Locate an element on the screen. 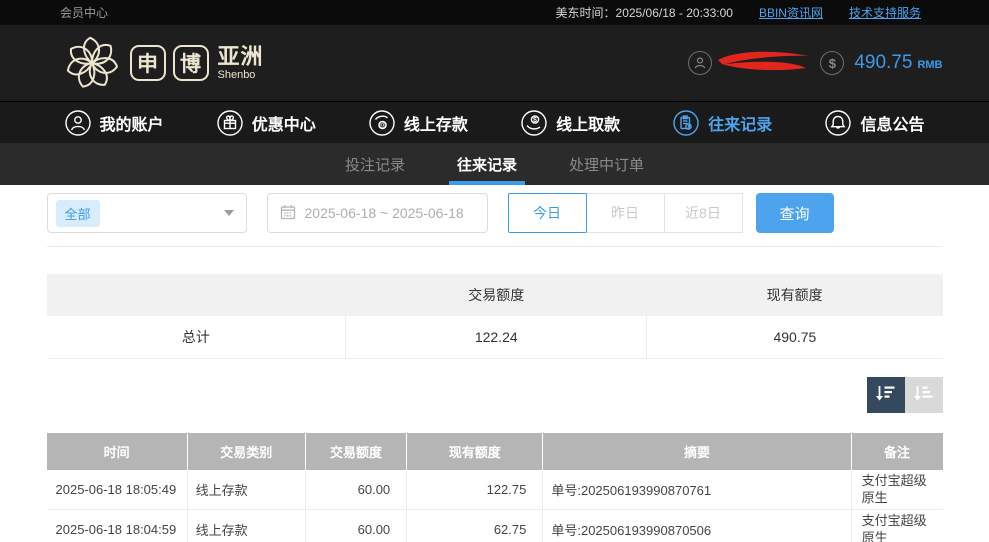 The width and height of the screenshot is (989, 542). record-time: 2025-06-18 18:05:49 is located at coordinates (117, 489).